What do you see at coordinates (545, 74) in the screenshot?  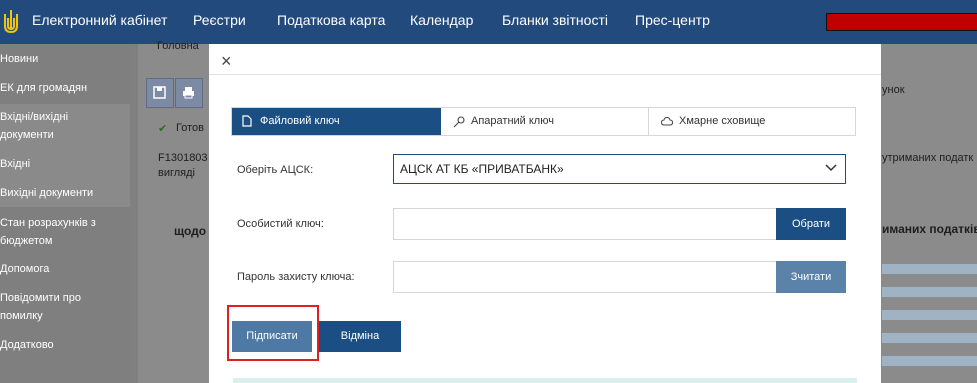 I see `modal-header-divider` at bounding box center [545, 74].